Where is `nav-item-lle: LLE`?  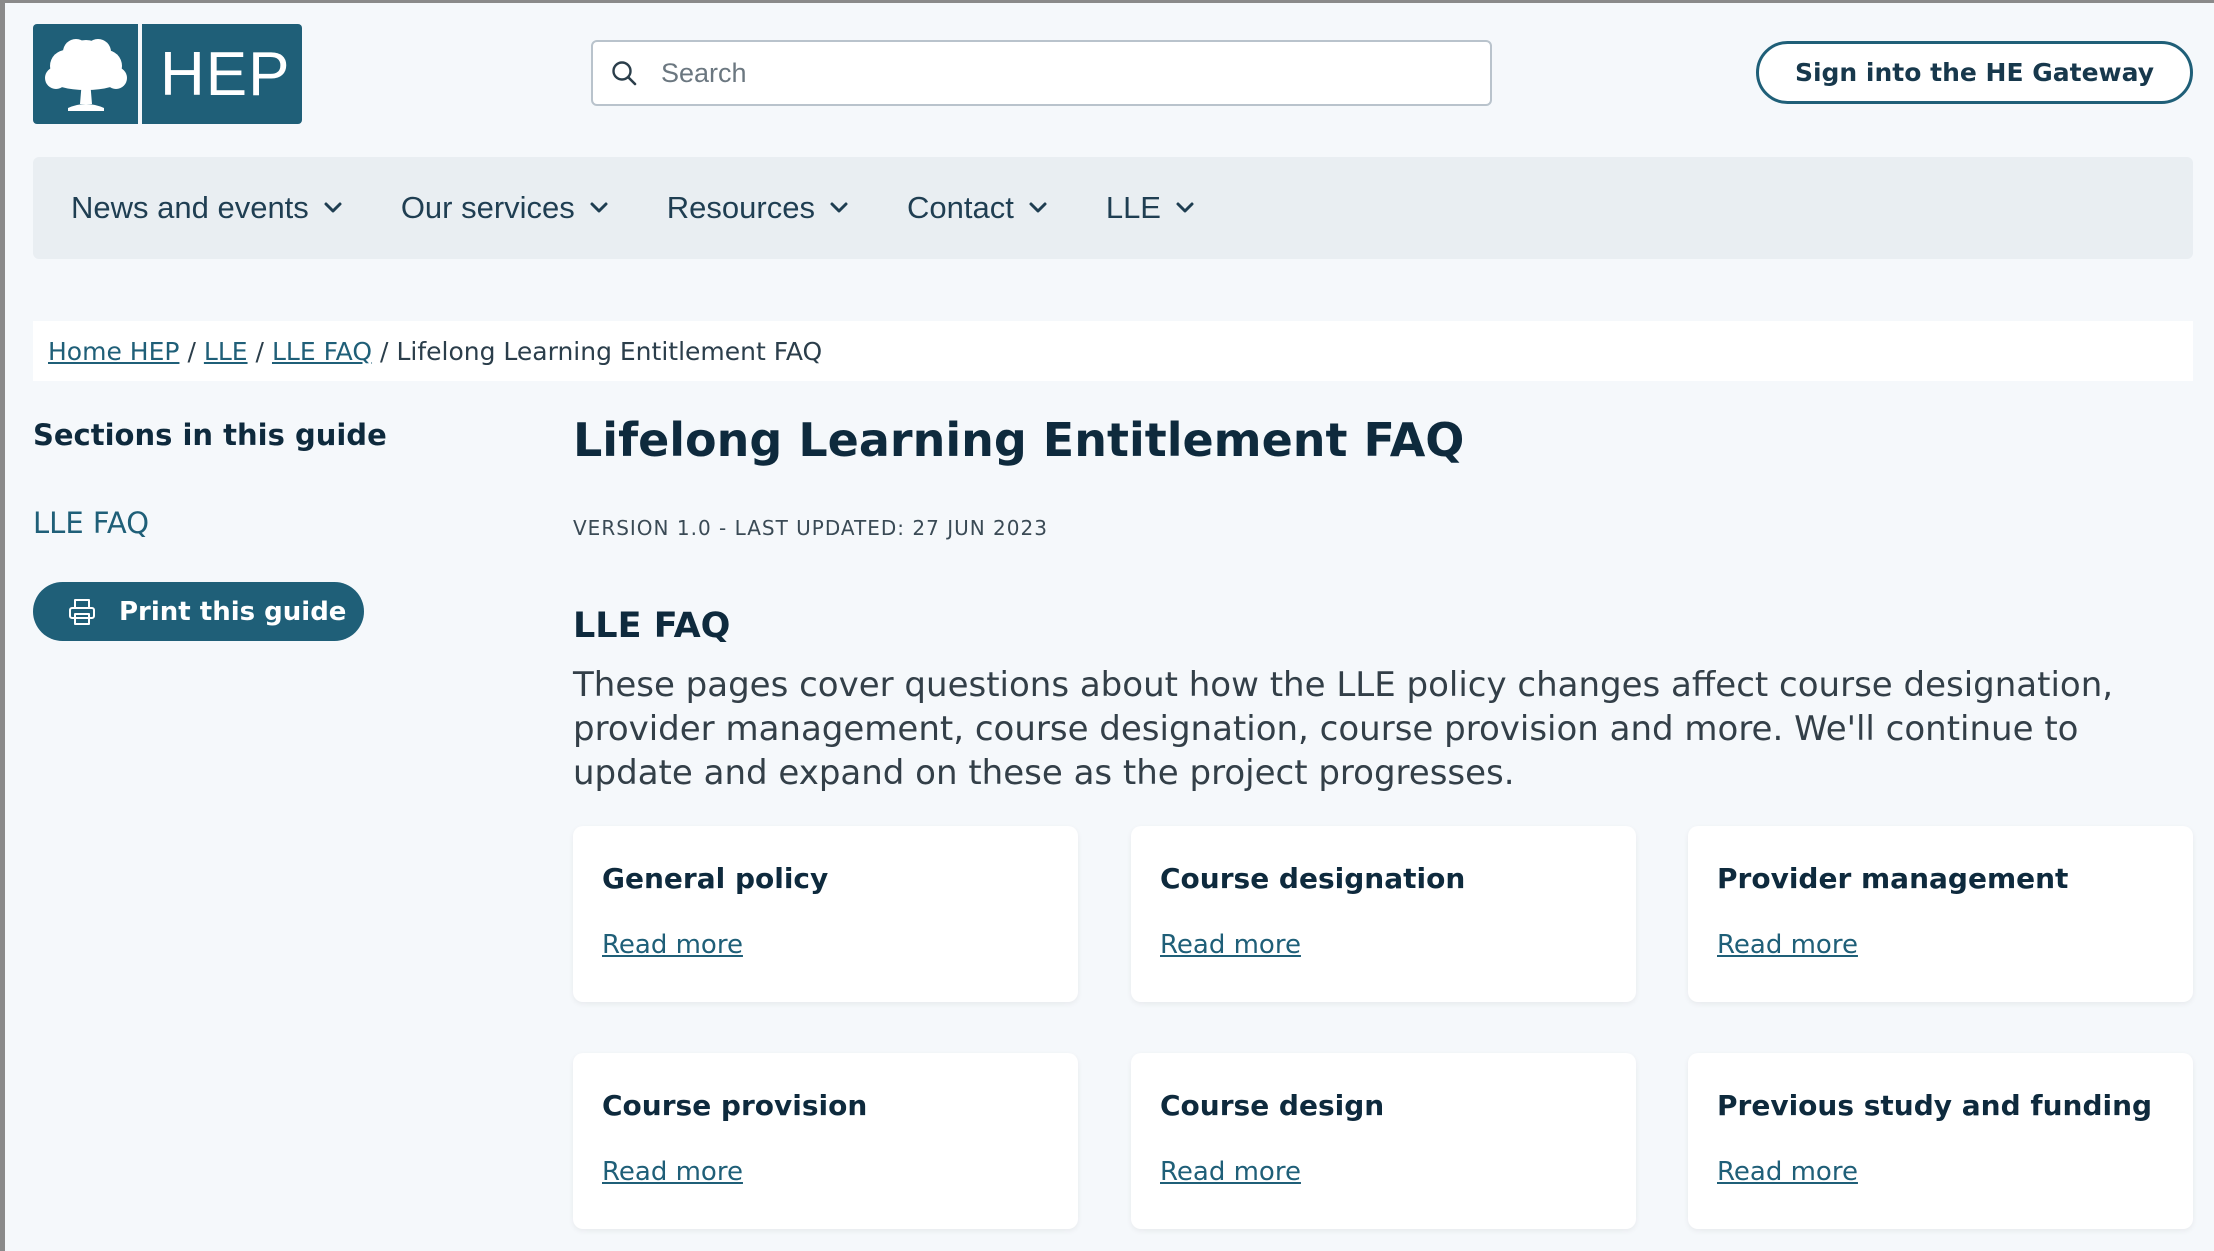
nav-item-lle: LLE is located at coordinates (1150, 208).